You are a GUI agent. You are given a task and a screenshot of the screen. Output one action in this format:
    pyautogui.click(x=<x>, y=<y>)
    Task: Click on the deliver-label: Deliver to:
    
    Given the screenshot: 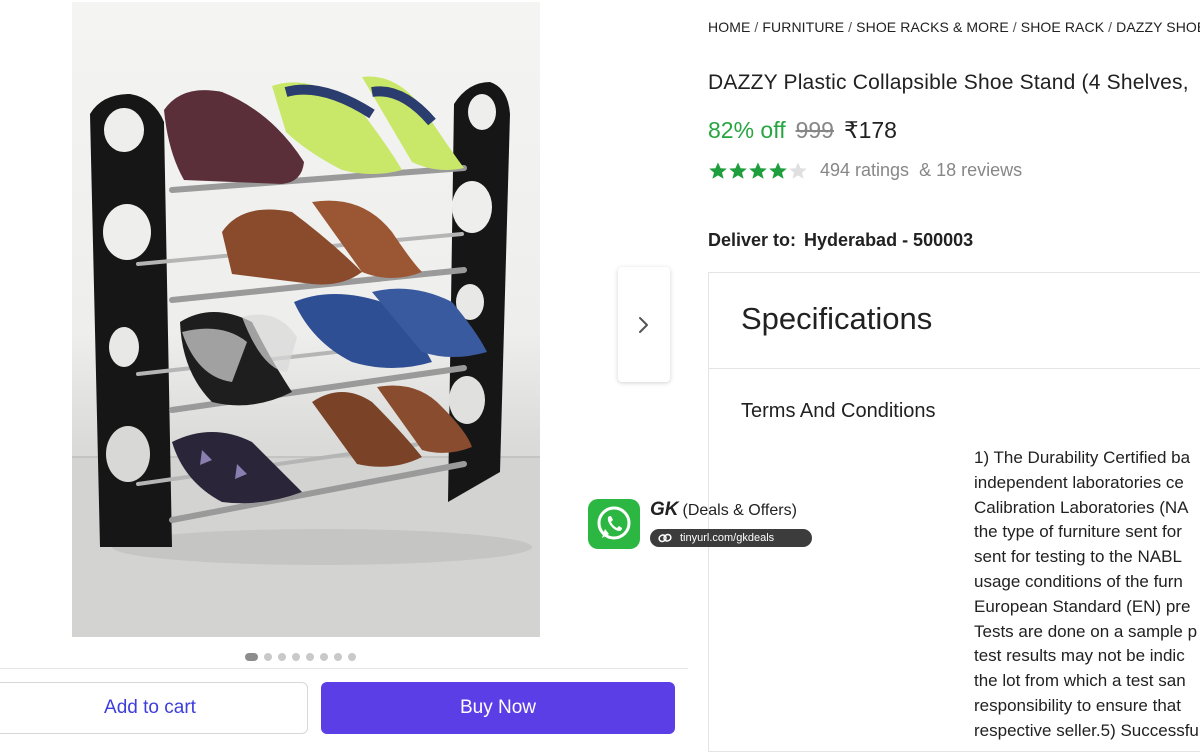 What is the action you would take?
    pyautogui.click(x=752, y=240)
    